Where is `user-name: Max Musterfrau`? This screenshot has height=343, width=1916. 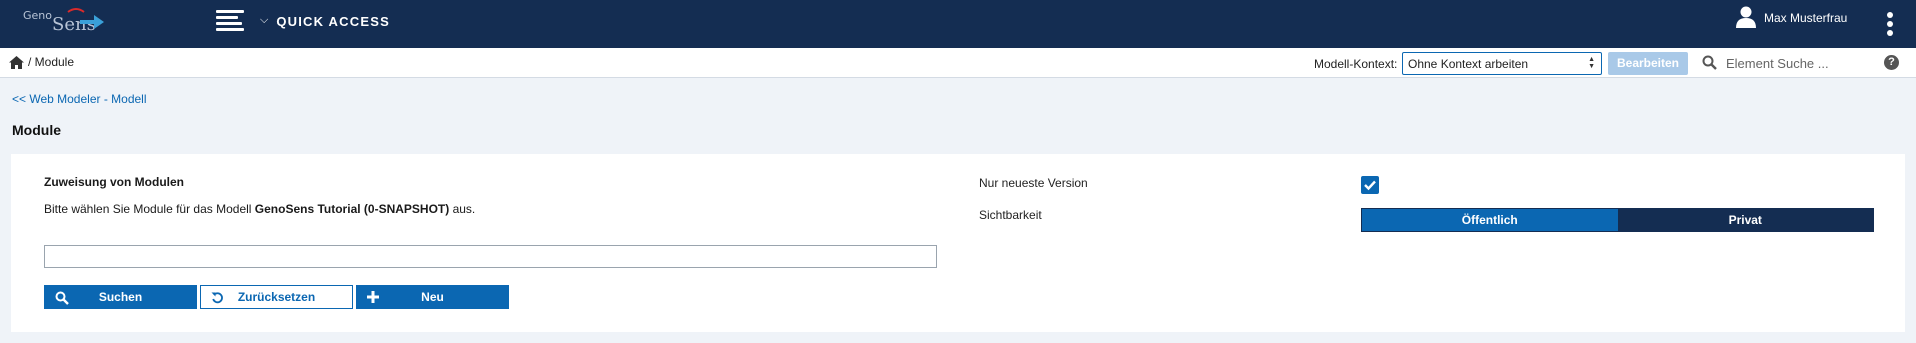 user-name: Max Musterfrau is located at coordinates (1806, 18).